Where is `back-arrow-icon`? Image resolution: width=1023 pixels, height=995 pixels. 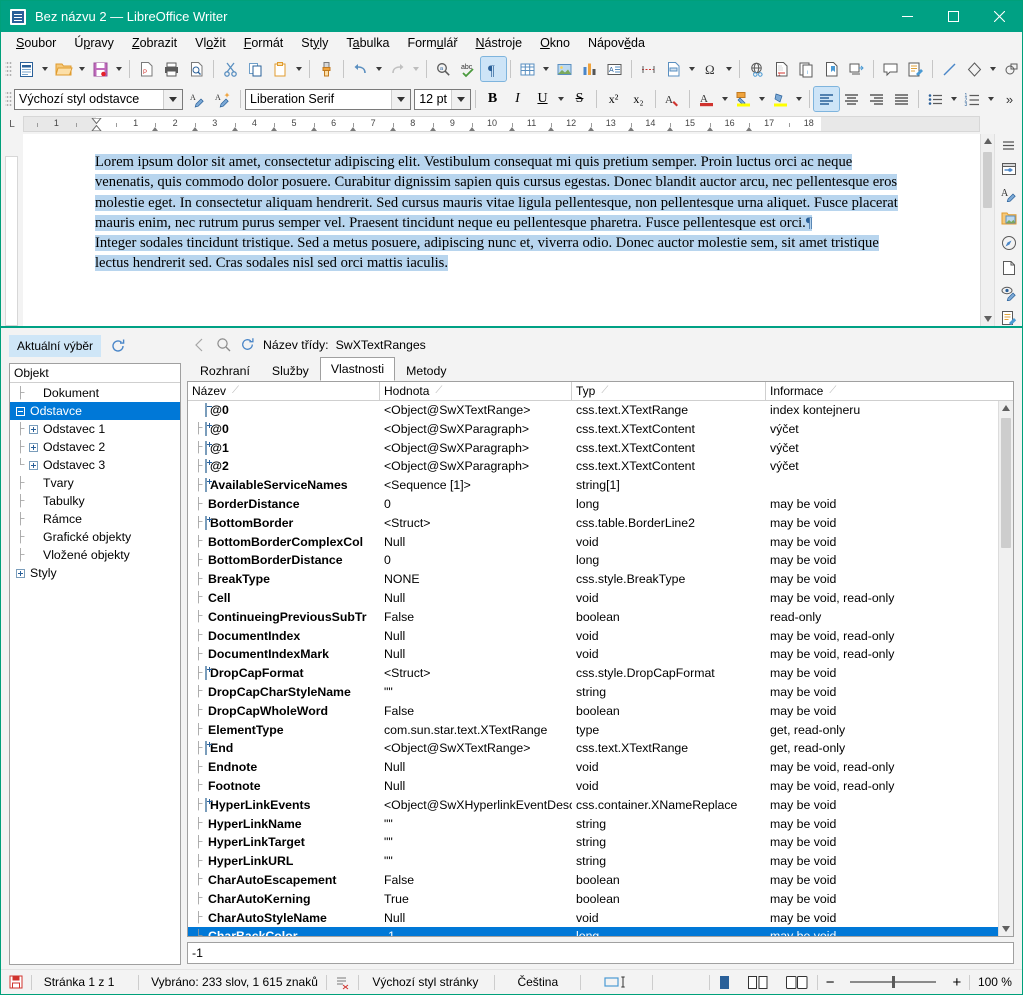
back-arrow-icon is located at coordinates (199, 344).